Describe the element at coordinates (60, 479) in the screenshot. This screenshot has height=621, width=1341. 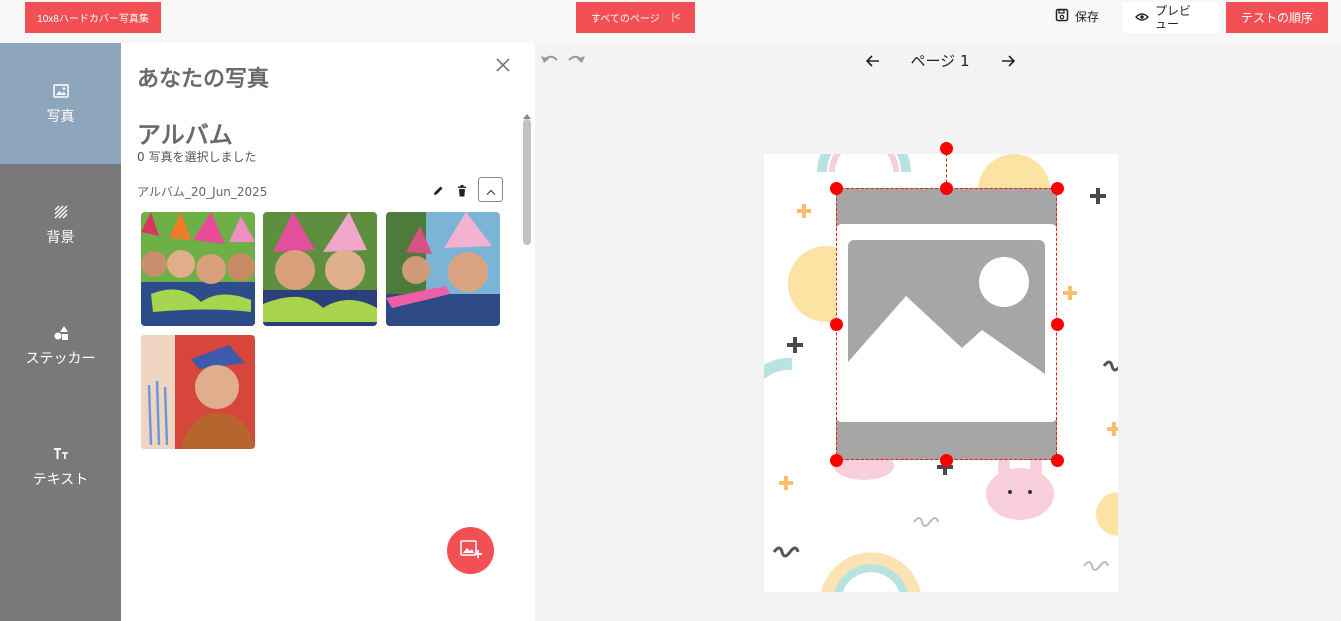
I see `sidebar-item-label: テキスト` at that location.